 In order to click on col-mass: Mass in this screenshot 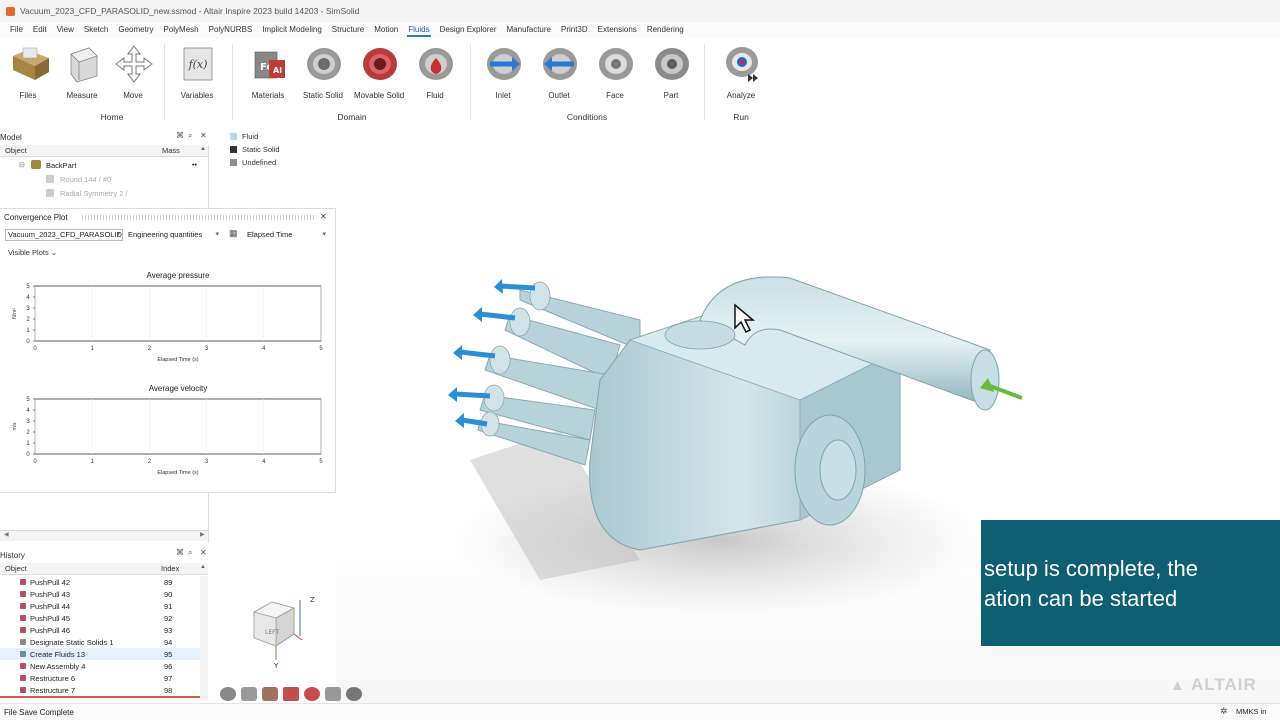, I will do `click(171, 150)`.